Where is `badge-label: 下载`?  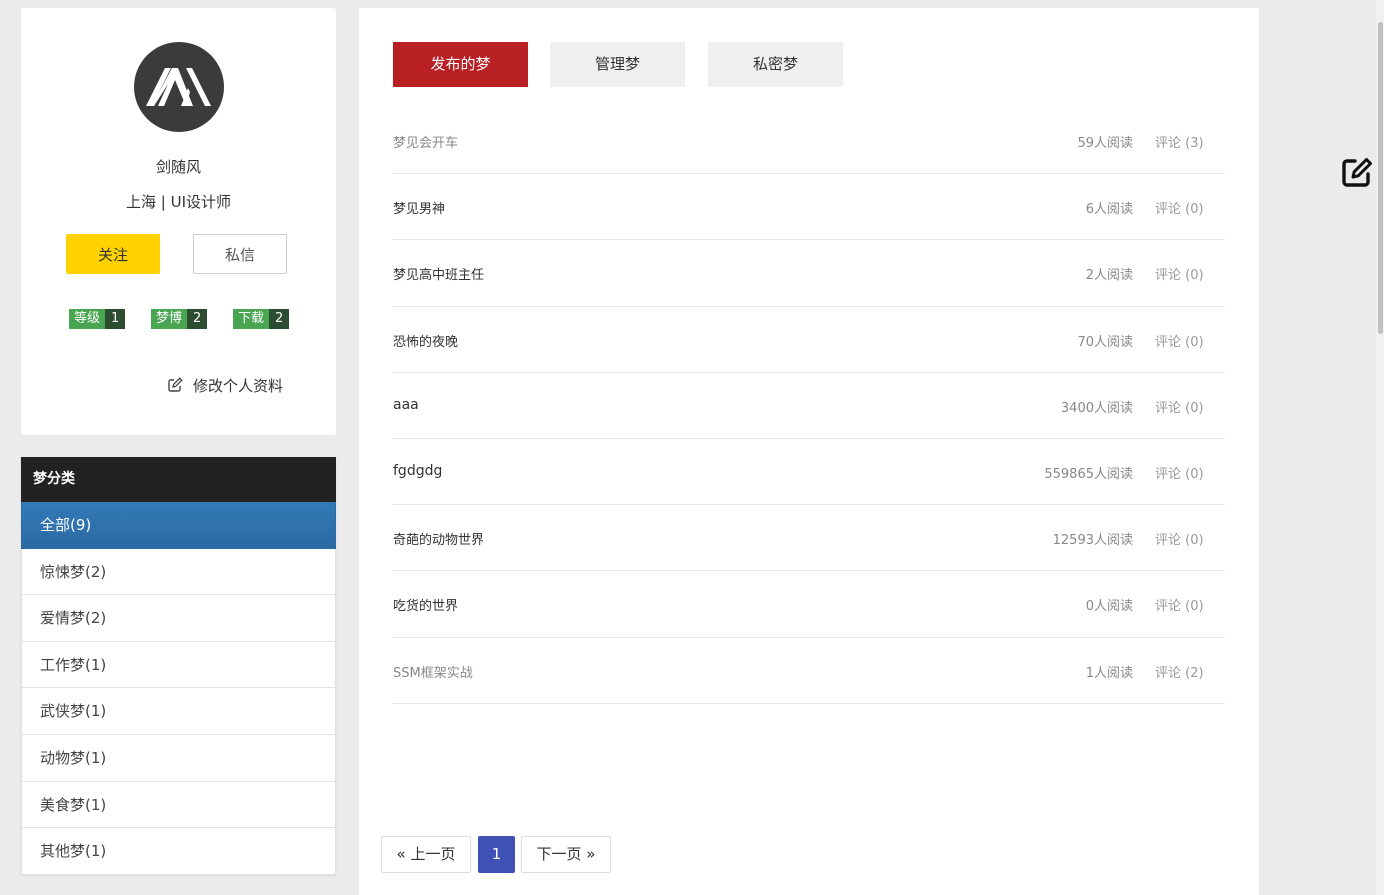
badge-label: 下载 is located at coordinates (251, 319).